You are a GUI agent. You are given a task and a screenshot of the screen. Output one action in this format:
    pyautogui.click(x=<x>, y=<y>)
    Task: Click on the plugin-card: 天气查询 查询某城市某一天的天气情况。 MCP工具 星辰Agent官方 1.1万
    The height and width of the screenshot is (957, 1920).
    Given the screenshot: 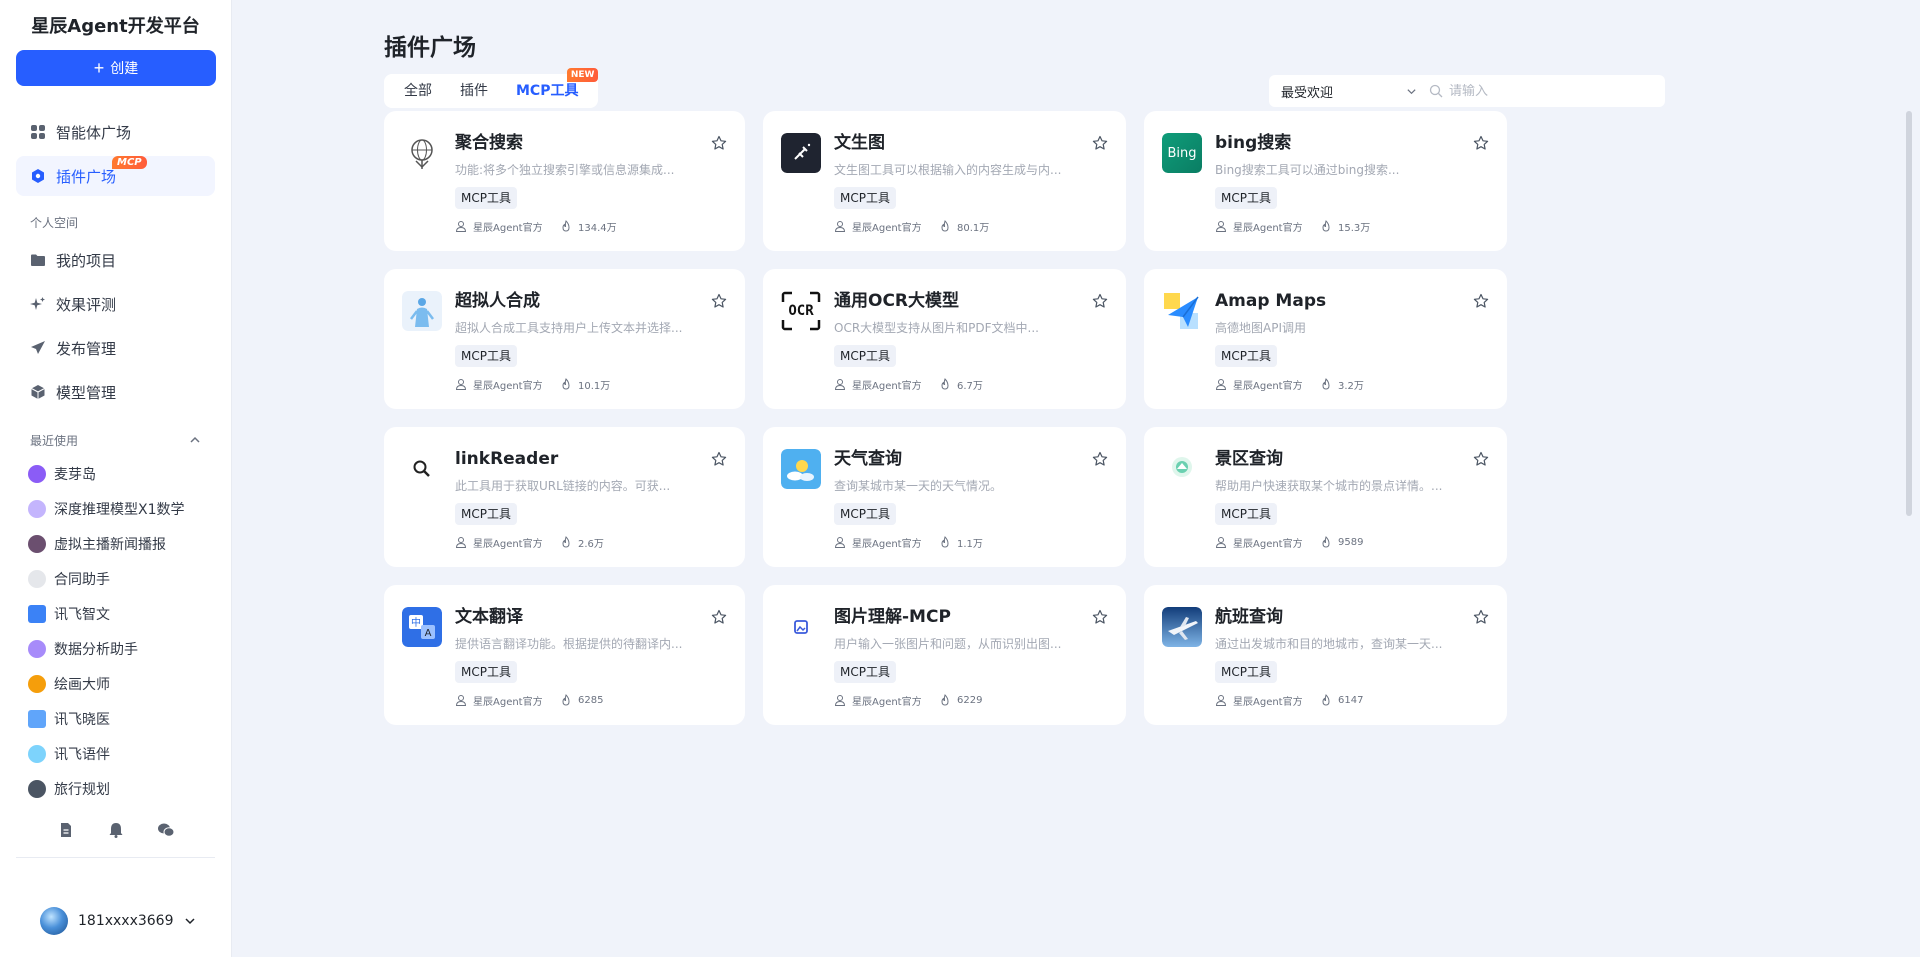 What is the action you would take?
    pyautogui.click(x=944, y=497)
    